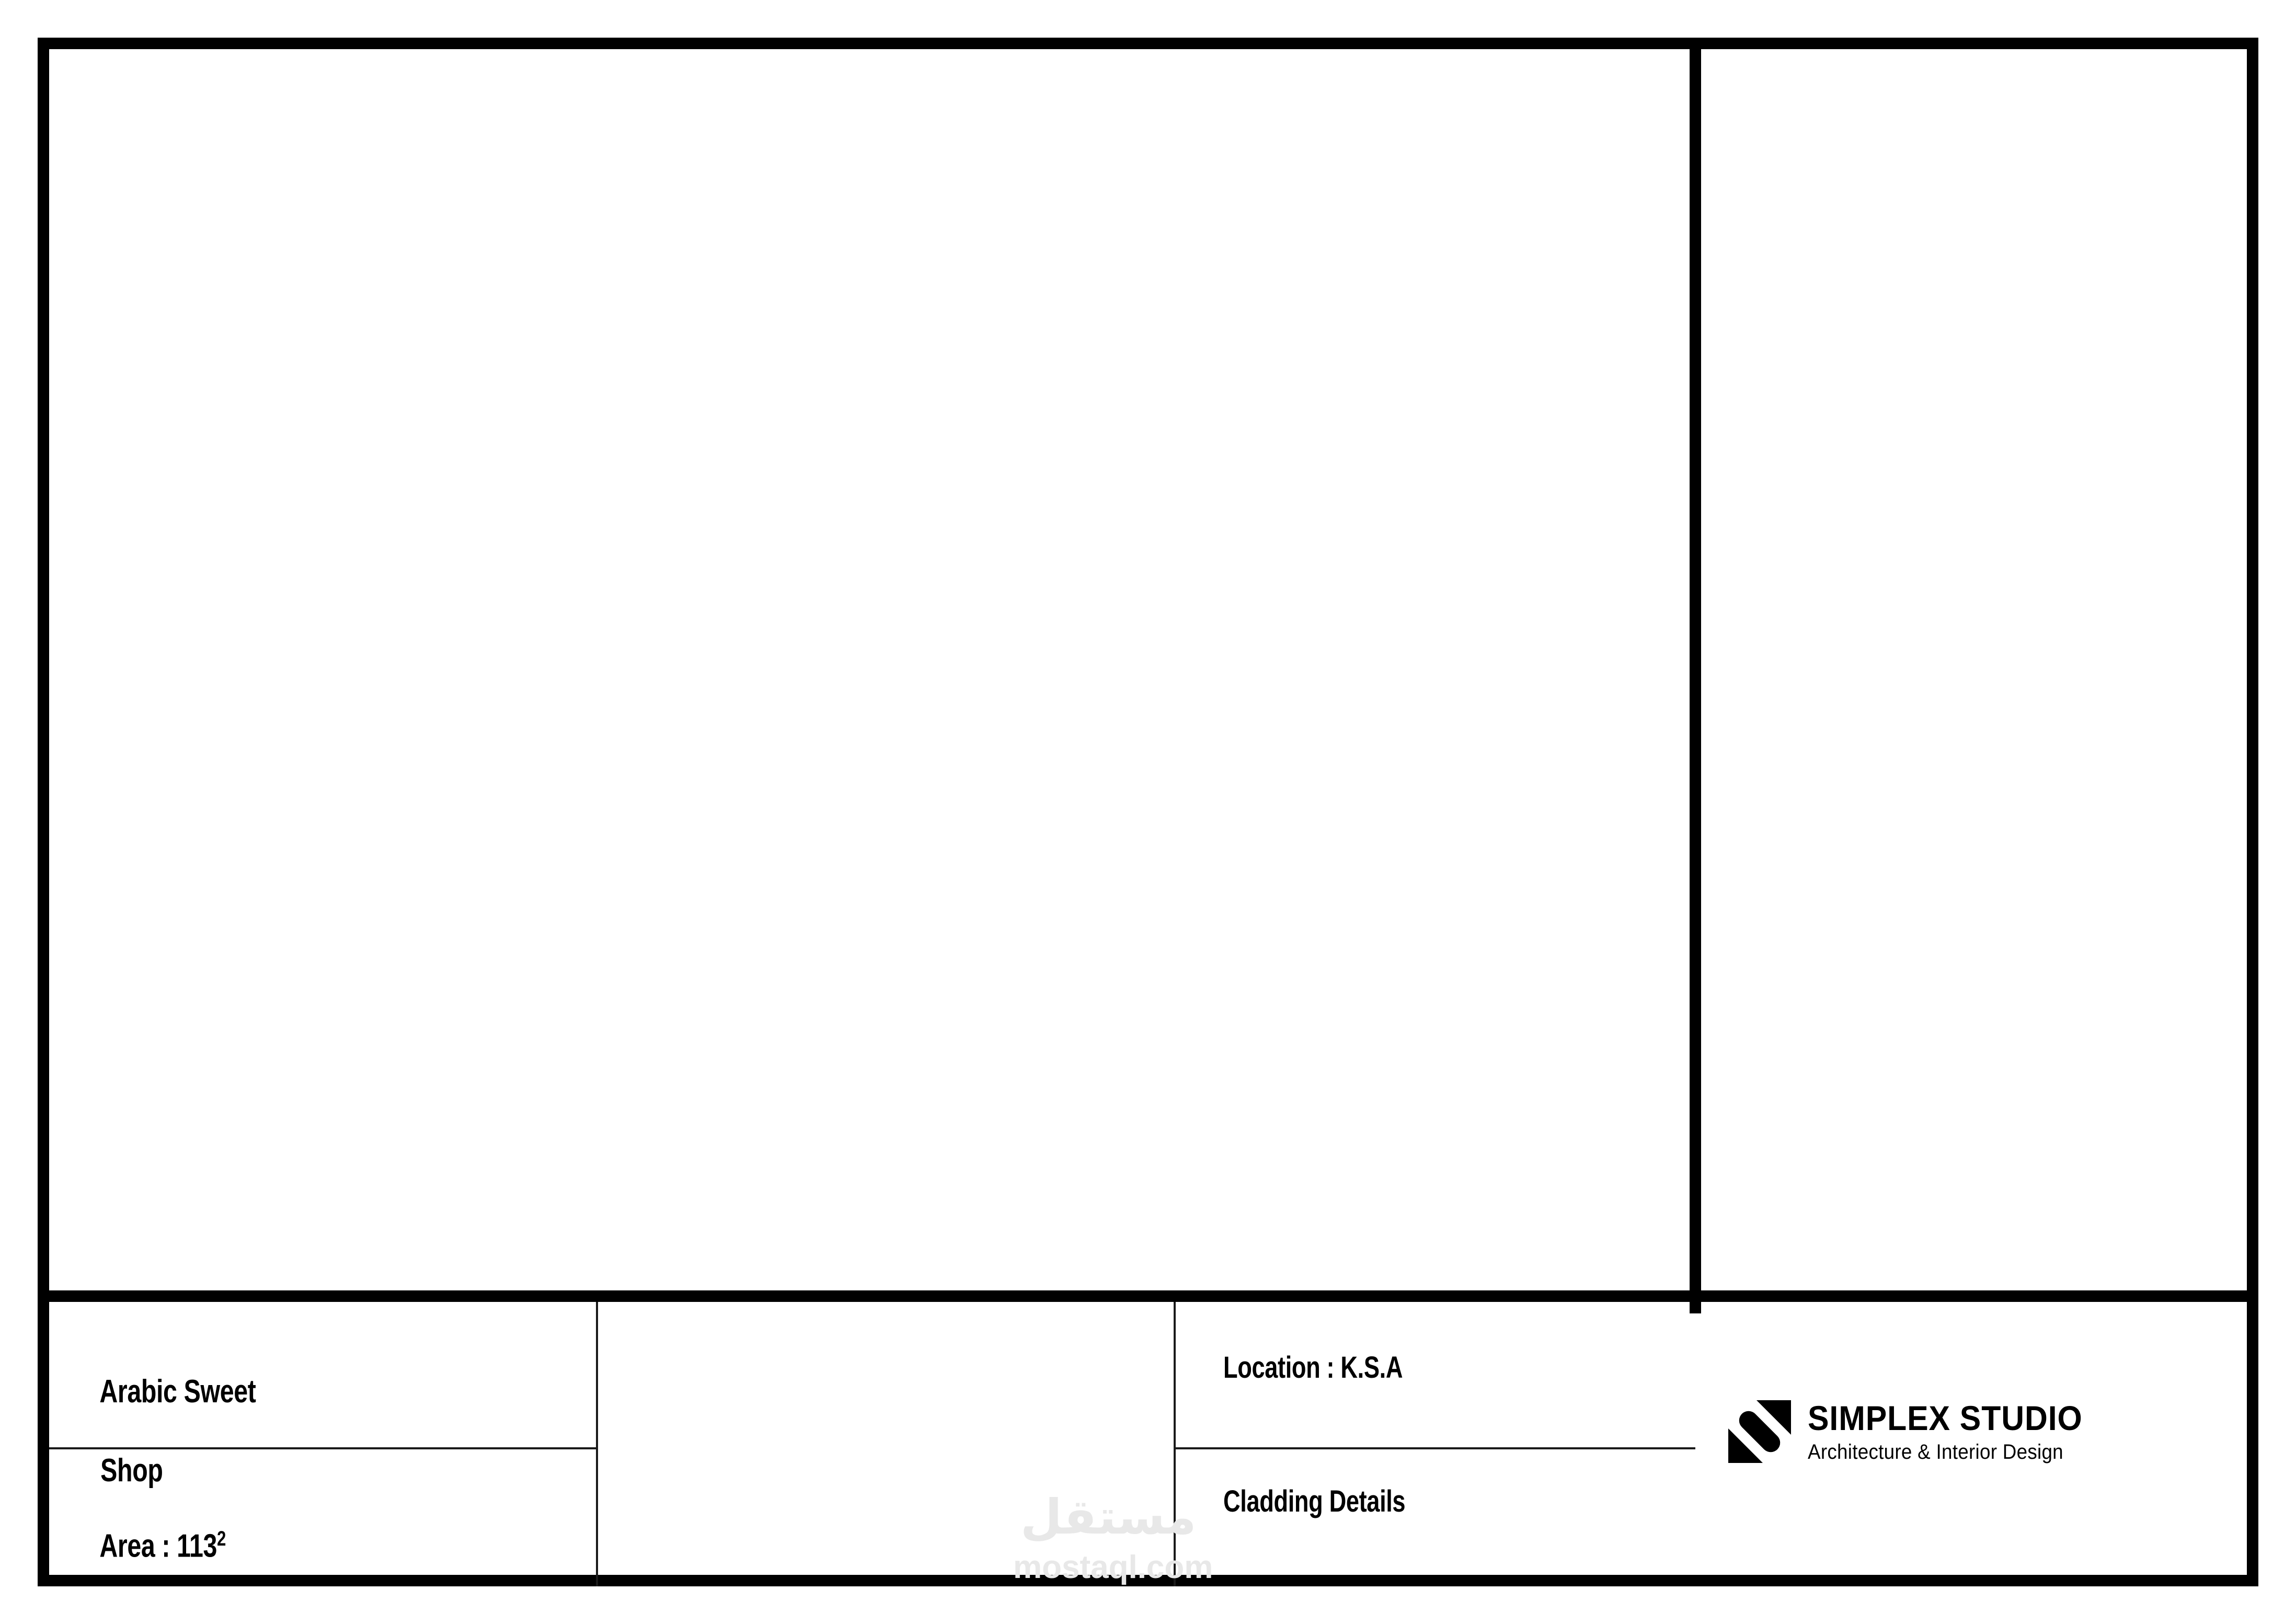  Describe the element at coordinates (131, 1470) in the screenshot. I see `project-line-2: Shop` at that location.